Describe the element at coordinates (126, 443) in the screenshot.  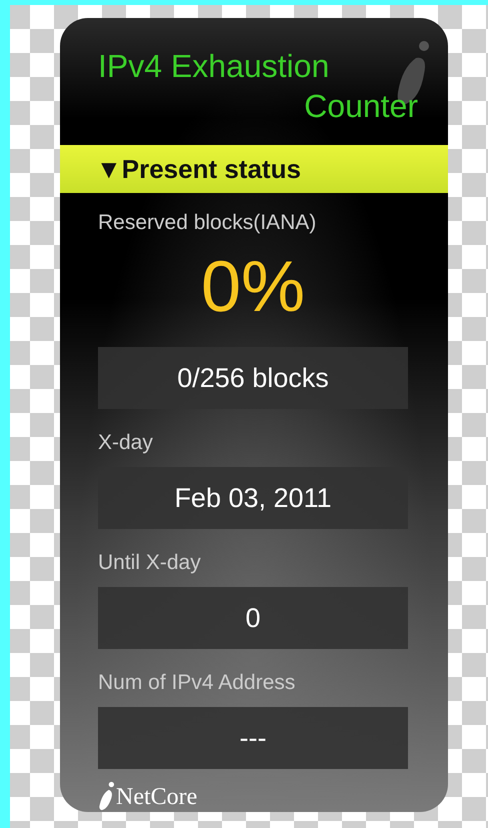
I see `field-label: X-day` at that location.